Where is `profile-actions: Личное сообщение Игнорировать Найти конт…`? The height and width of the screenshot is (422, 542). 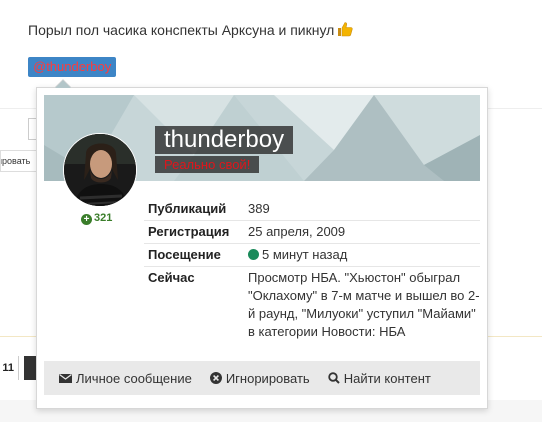
profile-actions: Личное сообщение Игнорировать Найти конт… is located at coordinates (262, 378).